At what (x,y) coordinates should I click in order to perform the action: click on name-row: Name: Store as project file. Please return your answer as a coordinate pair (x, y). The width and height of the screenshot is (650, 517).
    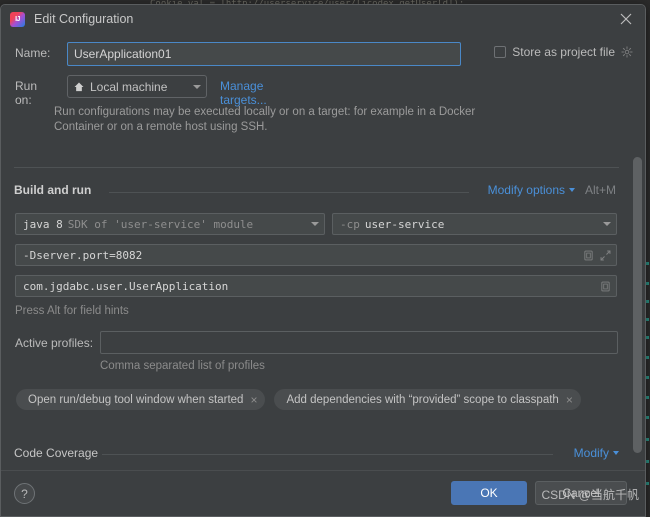
    Looking at the image, I should click on (324, 54).